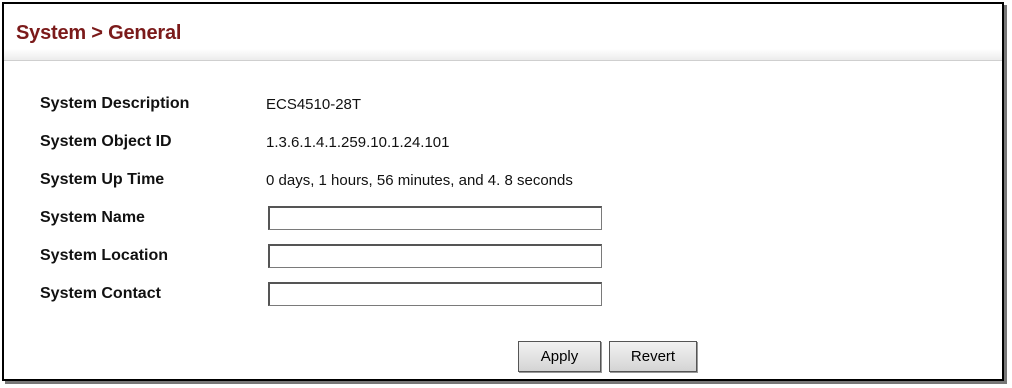 This screenshot has height=388, width=1012. What do you see at coordinates (106, 141) in the screenshot?
I see `label-system-object-id: System Object ID` at bounding box center [106, 141].